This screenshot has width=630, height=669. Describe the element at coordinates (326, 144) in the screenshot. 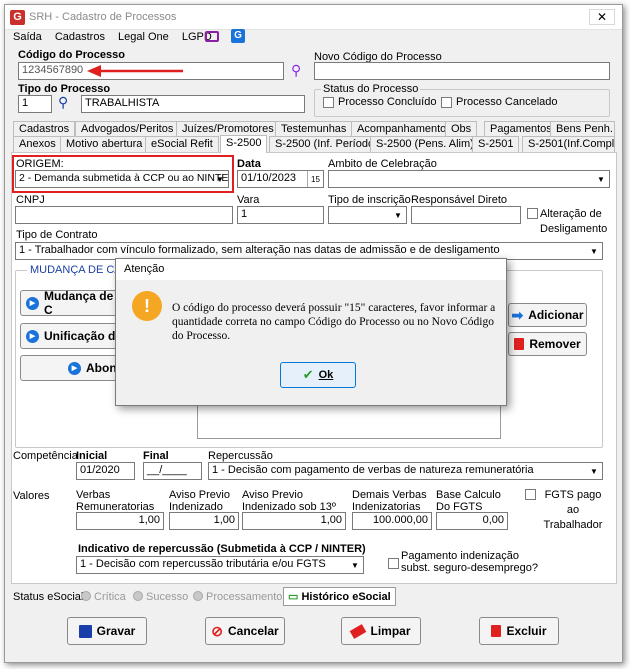

I see `tab-s2500-periodo: S-2500 (Inf. Período)` at that location.